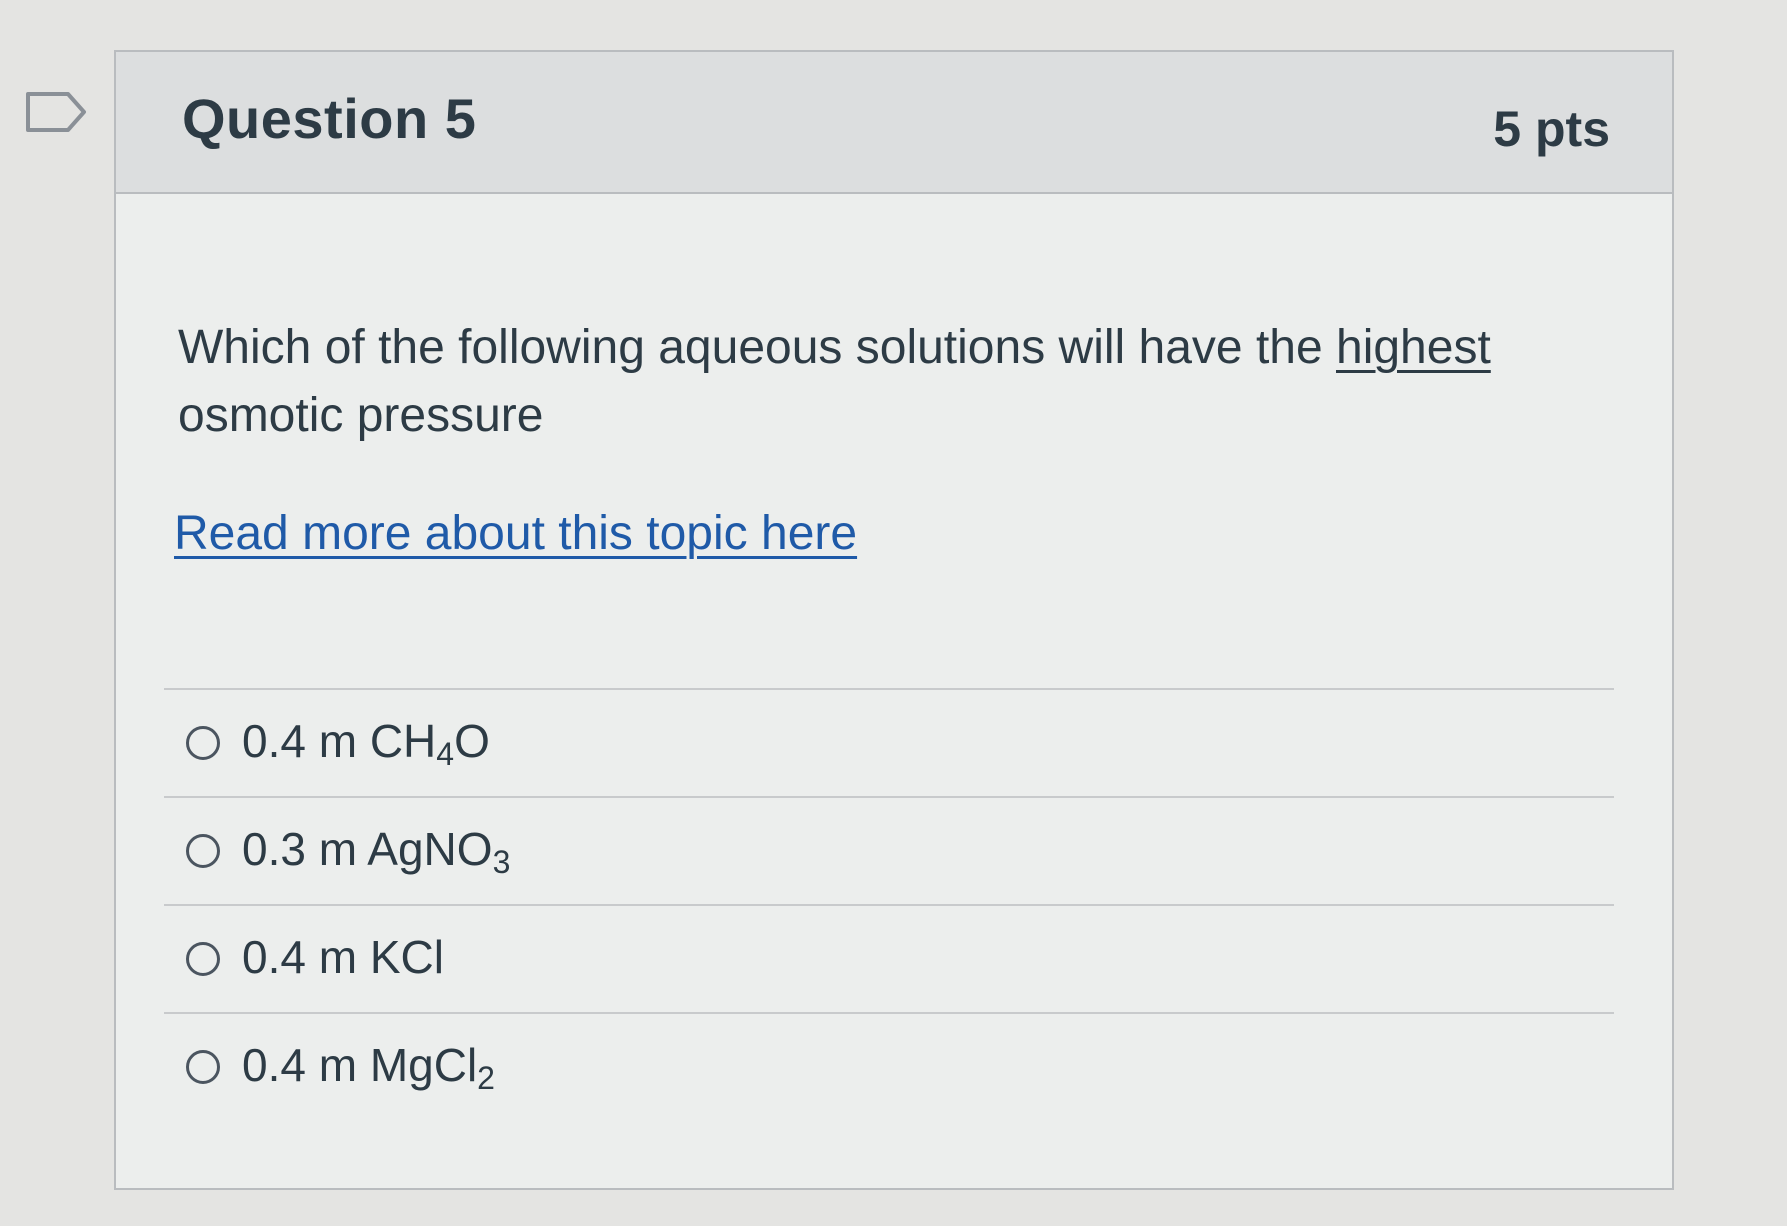 This screenshot has width=1787, height=1226. What do you see at coordinates (367, 849) in the screenshot?
I see `answer-text: 0.3 m AgNO` at bounding box center [367, 849].